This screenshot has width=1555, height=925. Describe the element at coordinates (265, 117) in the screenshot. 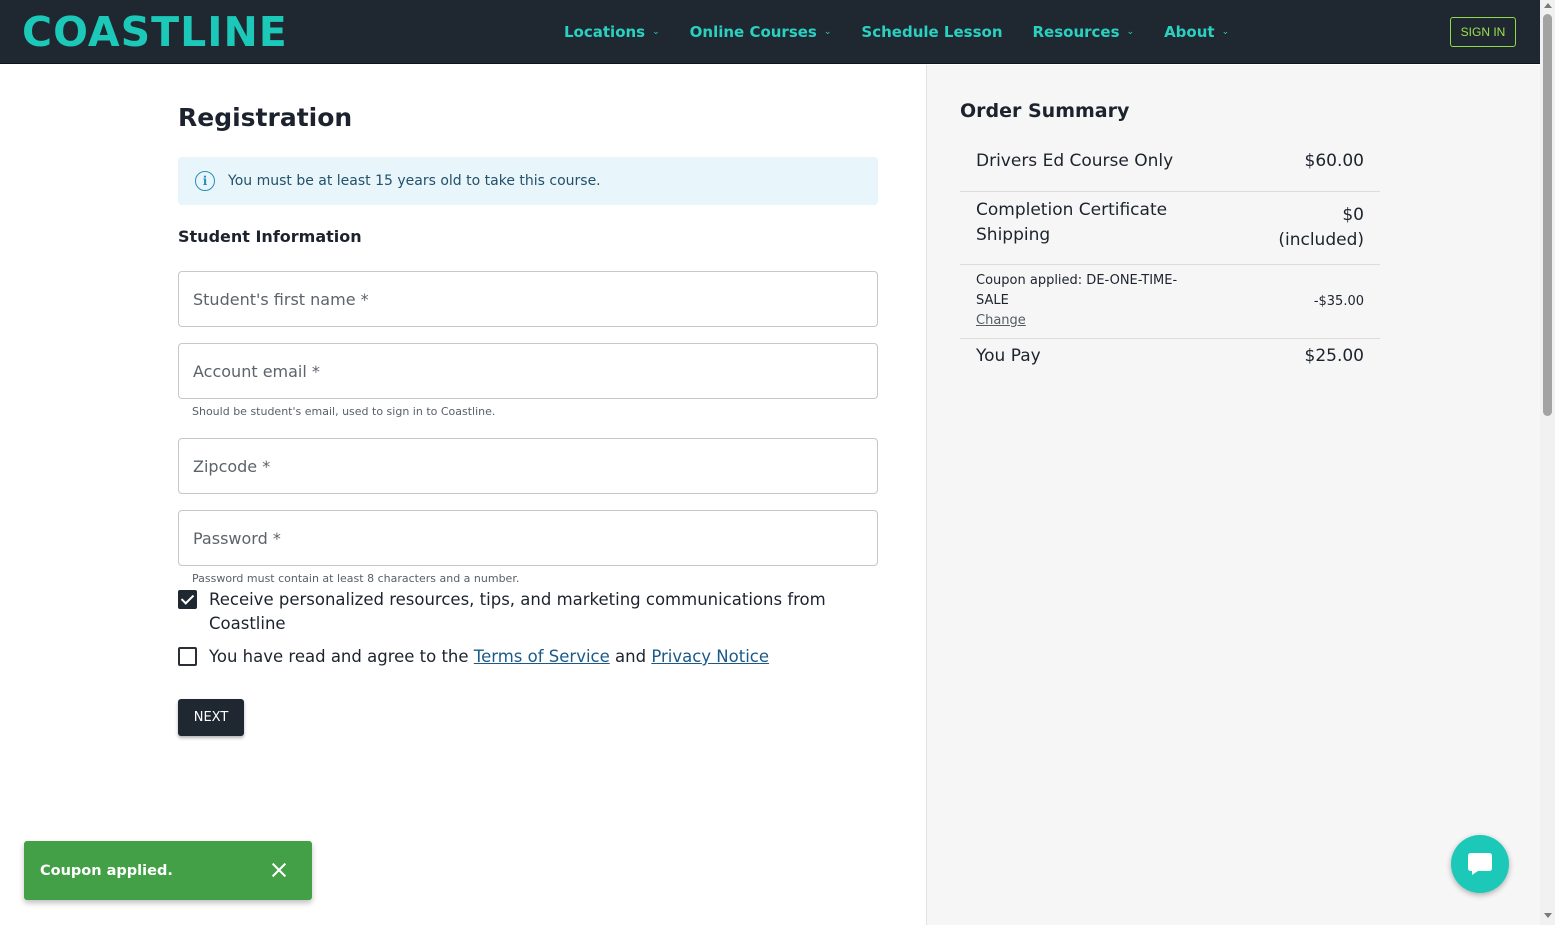

I see `page-title: Registration` at that location.